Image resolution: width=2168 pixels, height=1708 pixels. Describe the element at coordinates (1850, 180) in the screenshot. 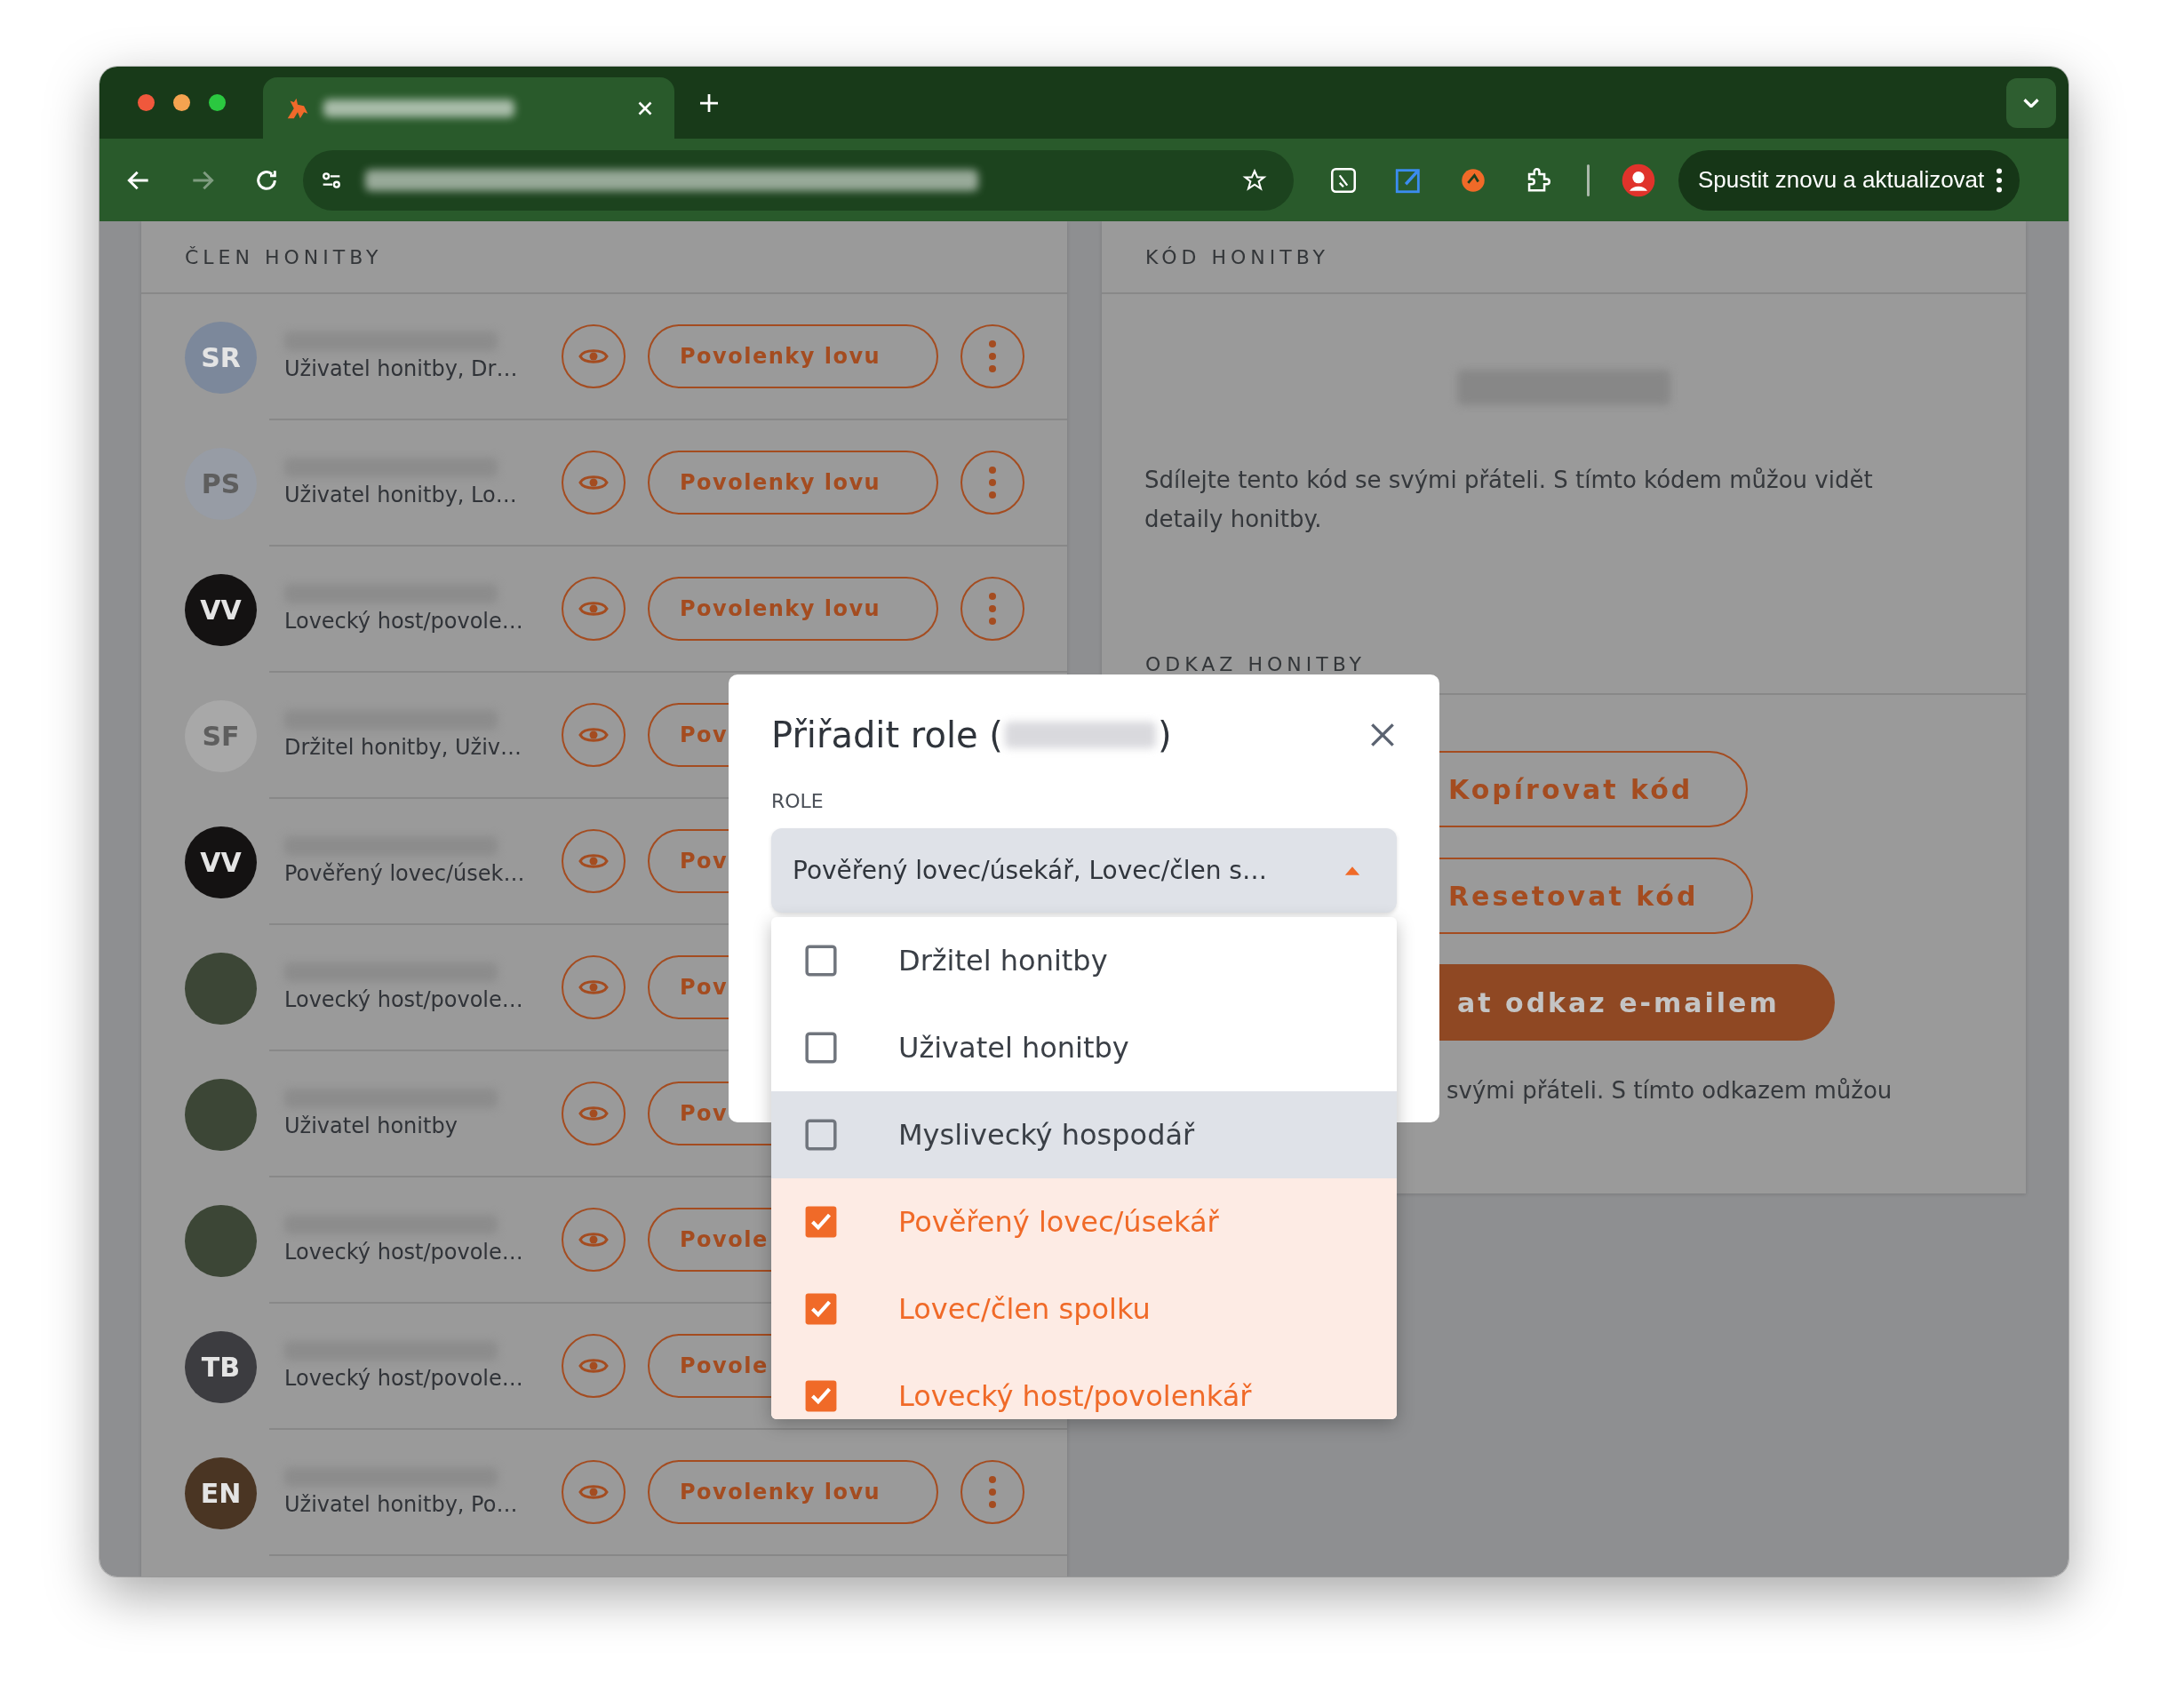

I see `update-button: Spustit znovu a aktualizovat` at that location.